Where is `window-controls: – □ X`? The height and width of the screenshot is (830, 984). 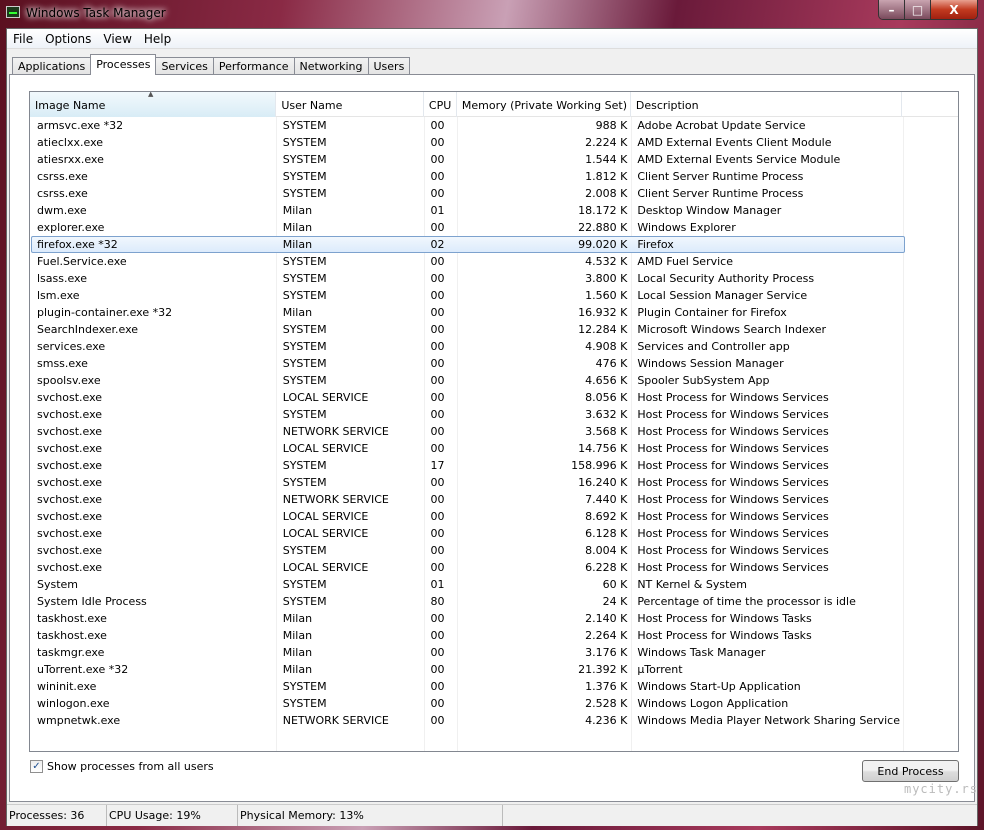 window-controls: – □ X is located at coordinates (928, 10).